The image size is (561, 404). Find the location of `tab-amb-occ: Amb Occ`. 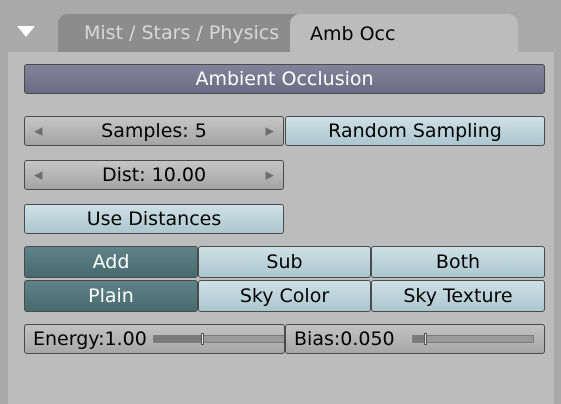

tab-amb-occ: Amb Occ is located at coordinates (404, 34).